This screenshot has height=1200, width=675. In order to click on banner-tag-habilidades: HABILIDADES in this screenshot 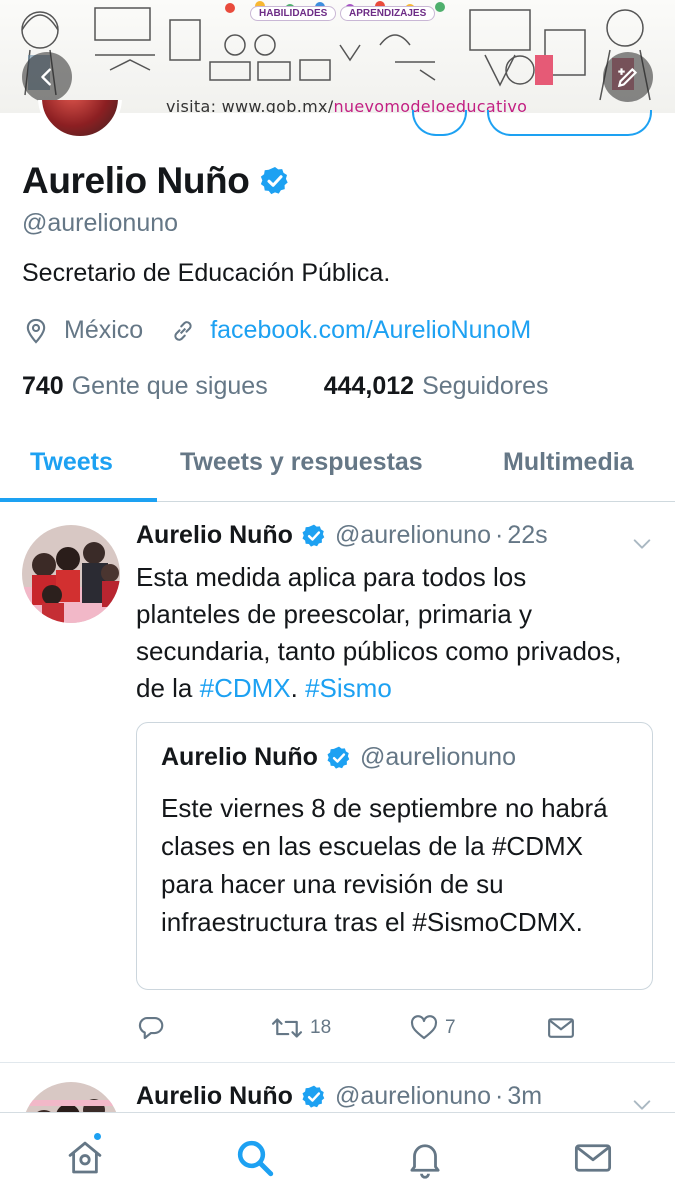, I will do `click(293, 13)`.